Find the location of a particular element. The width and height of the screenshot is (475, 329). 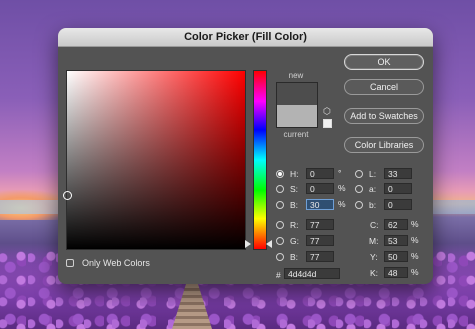

r-radio is located at coordinates (280, 225).